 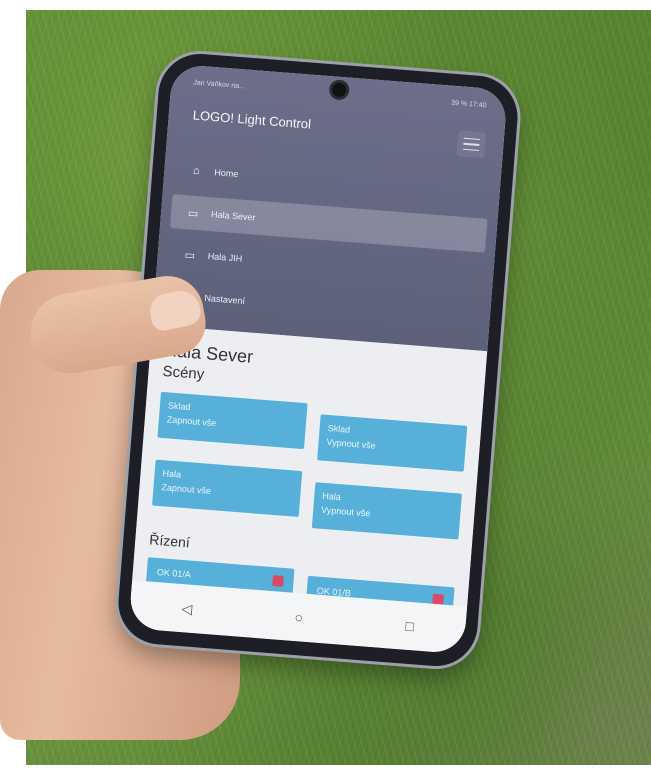 What do you see at coordinates (196, 171) in the screenshot?
I see `home-icon: ⌂` at bounding box center [196, 171].